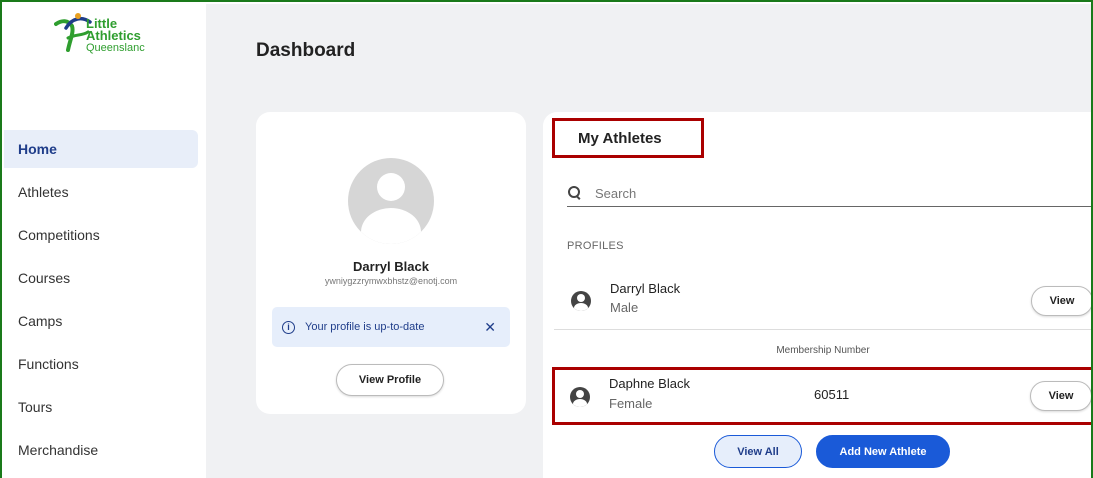 This screenshot has height=478, width=1093. Describe the element at coordinates (758, 451) in the screenshot. I see `view-all-button: View All` at that location.